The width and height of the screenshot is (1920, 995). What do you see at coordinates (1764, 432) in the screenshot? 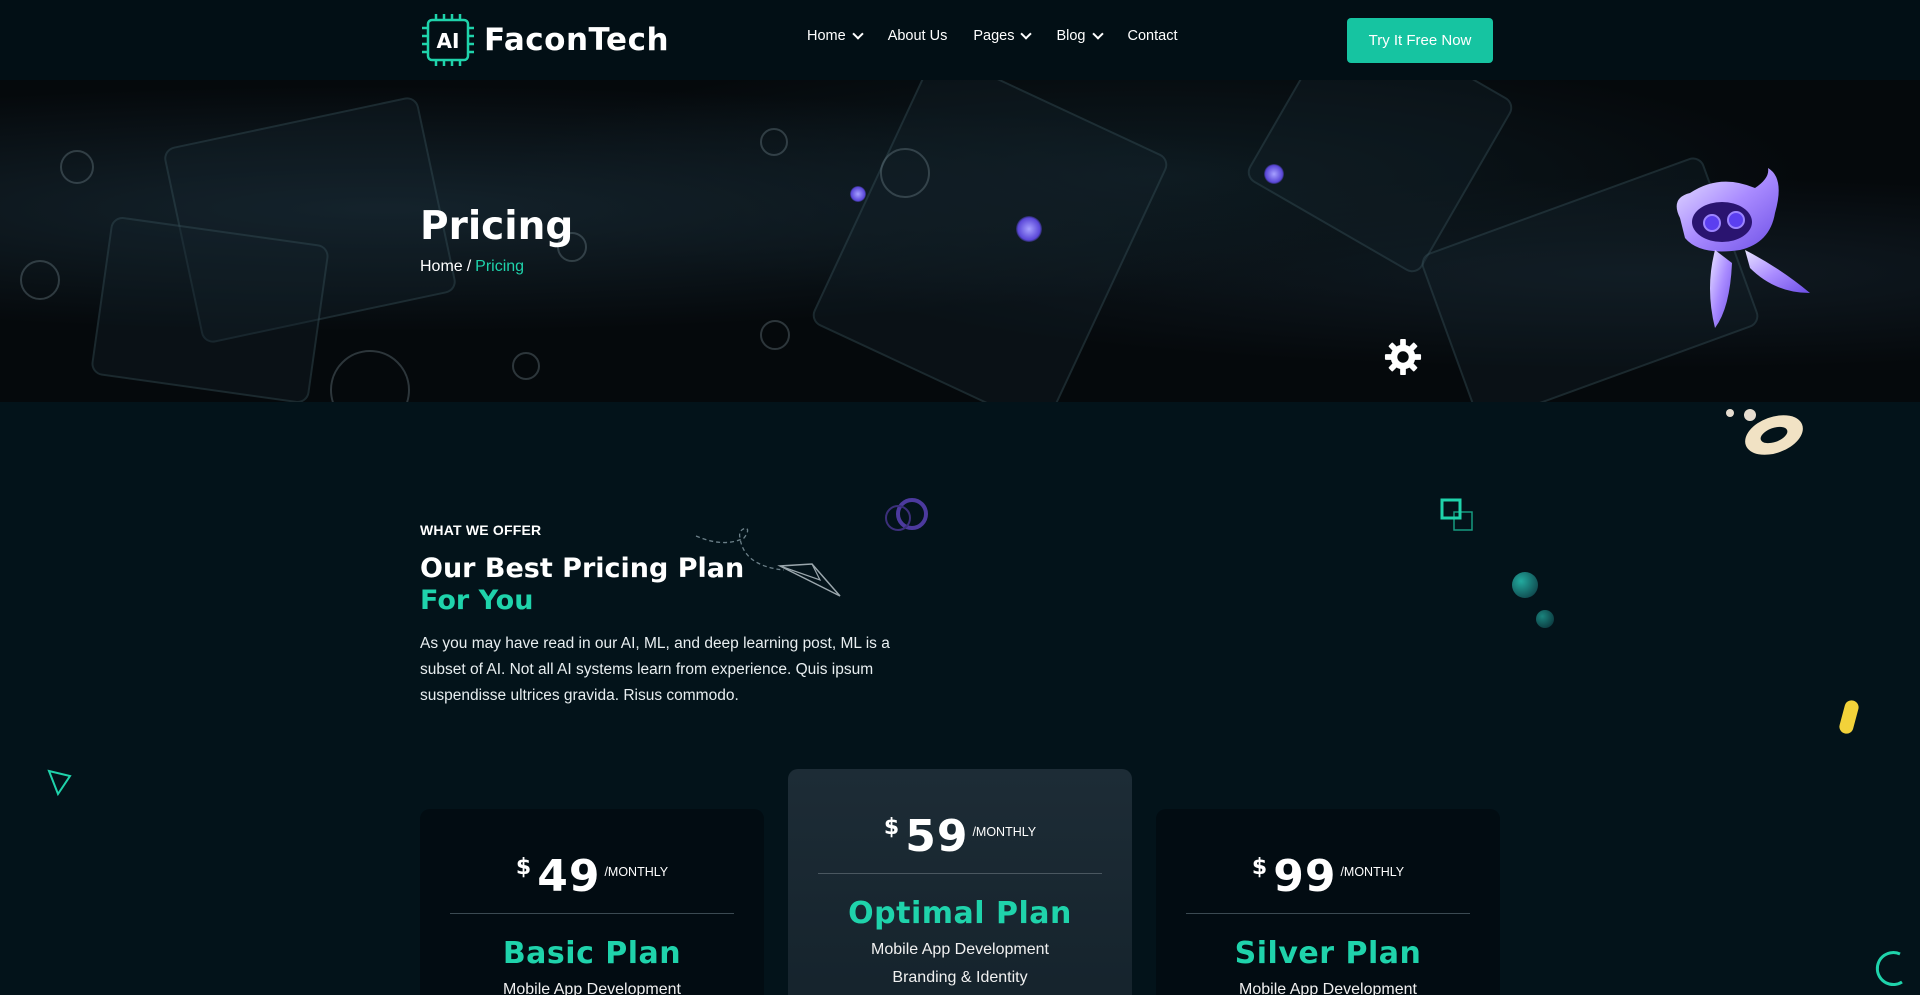
I see `ring-donut-decoration` at bounding box center [1764, 432].